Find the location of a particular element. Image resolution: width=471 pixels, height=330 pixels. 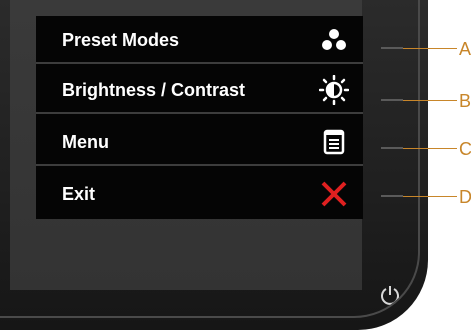

osd-item-label: Exit is located at coordinates (79, 194).